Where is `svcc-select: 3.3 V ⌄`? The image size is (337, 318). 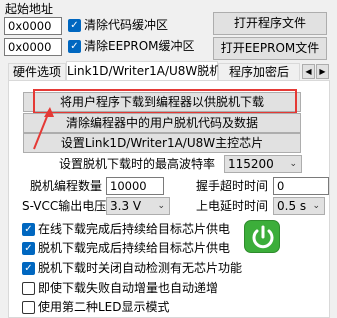 svcc-select: 3.3 V ⌄ is located at coordinates (138, 206).